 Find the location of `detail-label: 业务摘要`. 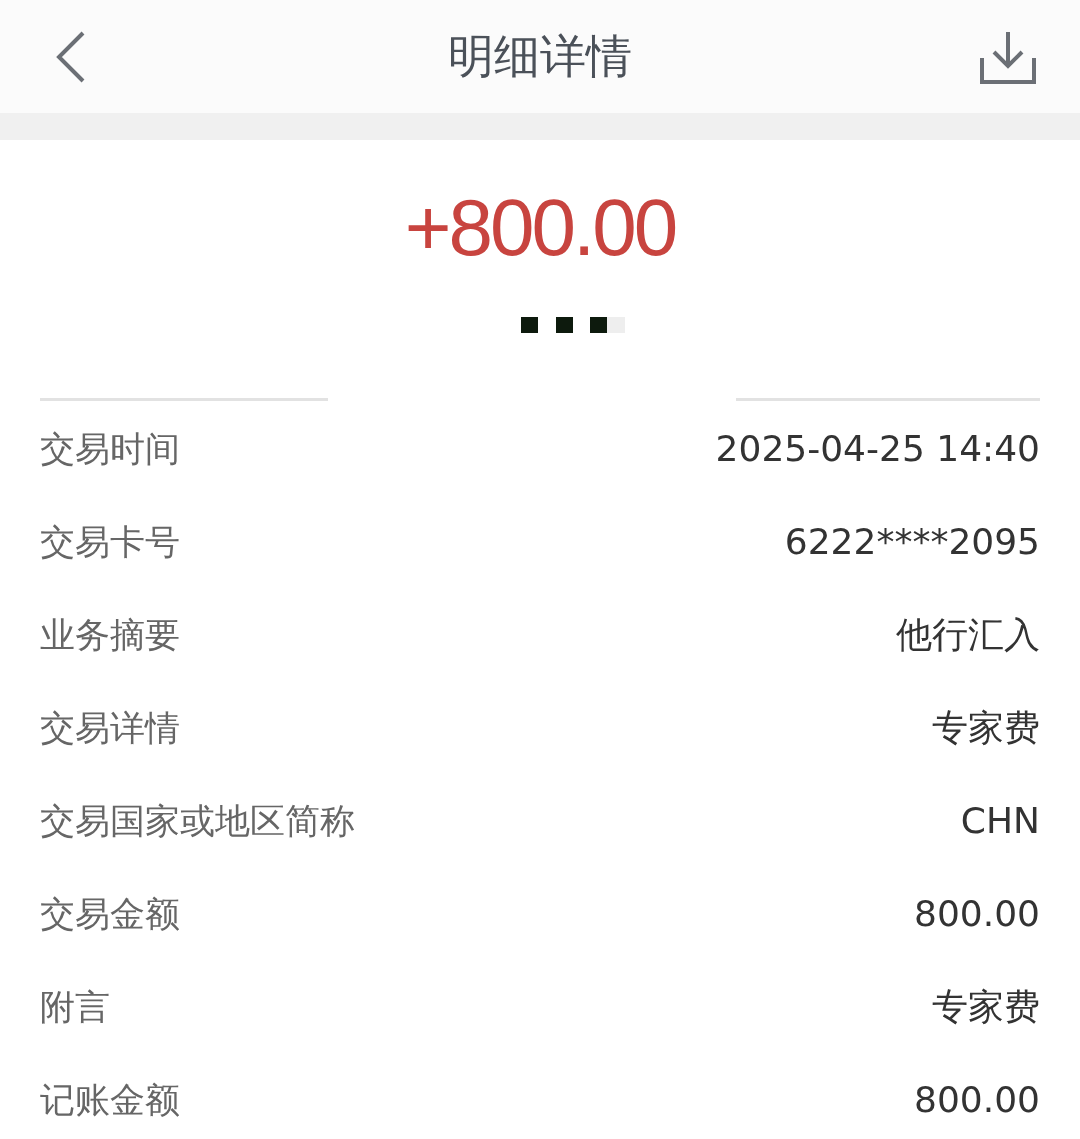

detail-label: 业务摘要 is located at coordinates (110, 635).